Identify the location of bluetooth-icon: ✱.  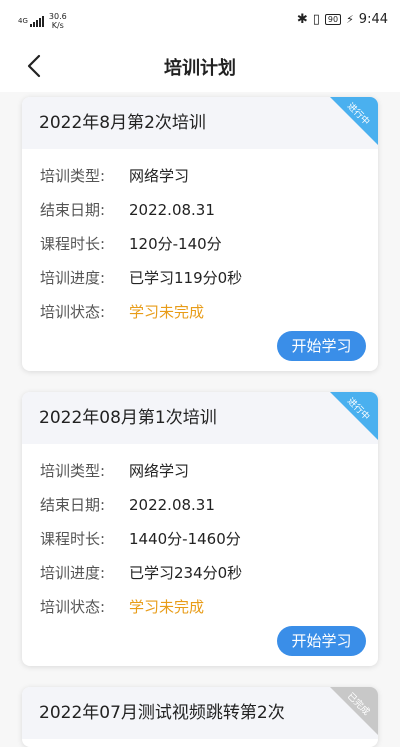
(302, 19).